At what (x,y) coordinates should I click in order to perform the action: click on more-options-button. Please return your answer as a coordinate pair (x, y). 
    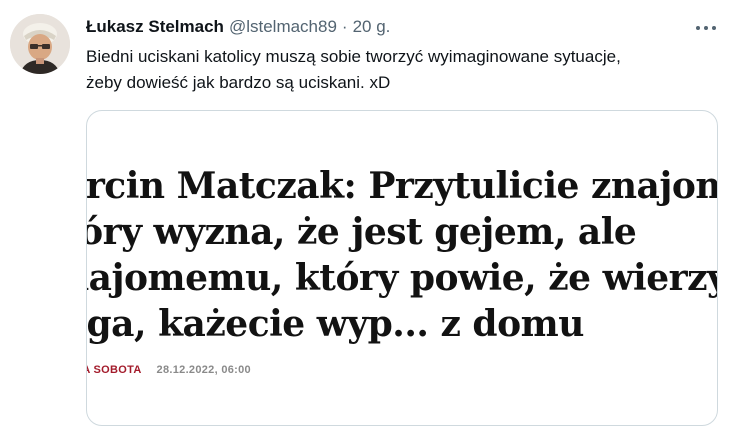
    Looking at the image, I should click on (706, 28).